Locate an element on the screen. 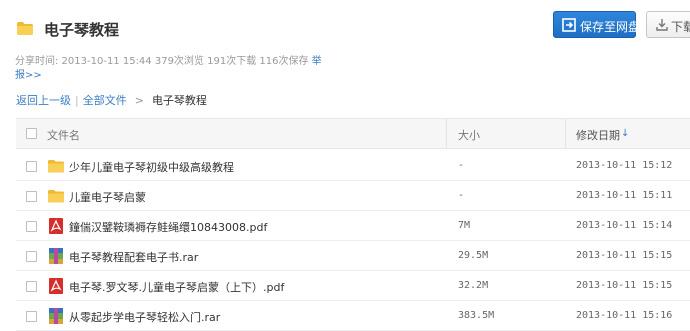  file-name: 鐘偳汉鐾鞍璘褥存鲑绳缳10843008.pdf is located at coordinates (168, 227).